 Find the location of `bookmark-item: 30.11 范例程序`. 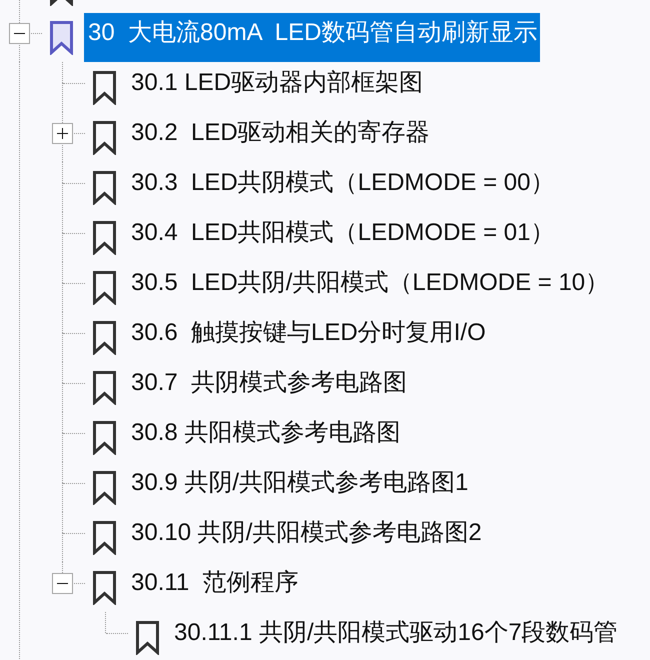

bookmark-item: 30.11 范例程序 is located at coordinates (214, 587).